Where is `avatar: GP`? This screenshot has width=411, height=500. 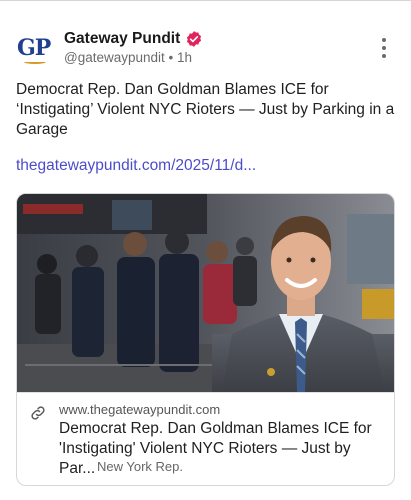
avatar: GP is located at coordinates (36, 50).